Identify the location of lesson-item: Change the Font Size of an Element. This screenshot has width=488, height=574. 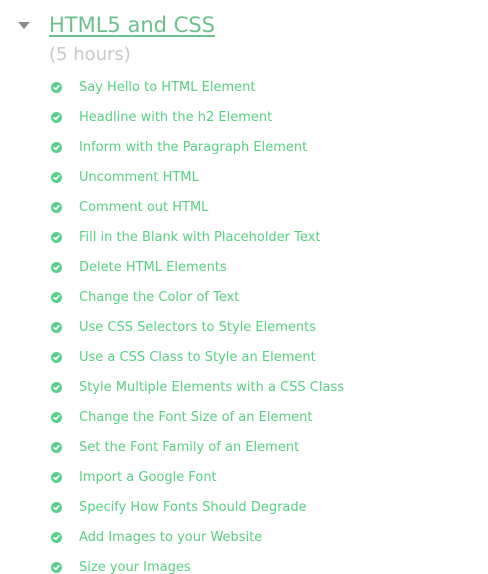
(244, 418).